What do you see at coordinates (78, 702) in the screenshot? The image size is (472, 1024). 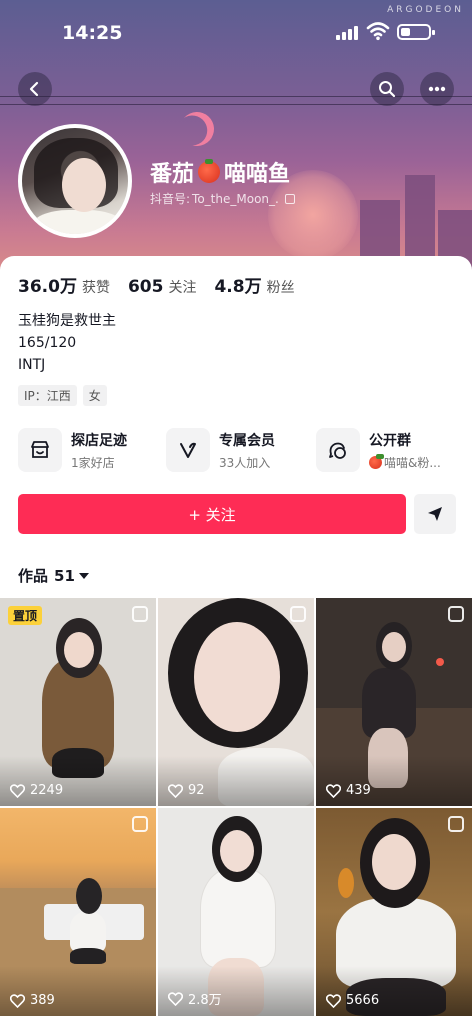 I see `video-thumbnail: 置顶 2249` at bounding box center [78, 702].